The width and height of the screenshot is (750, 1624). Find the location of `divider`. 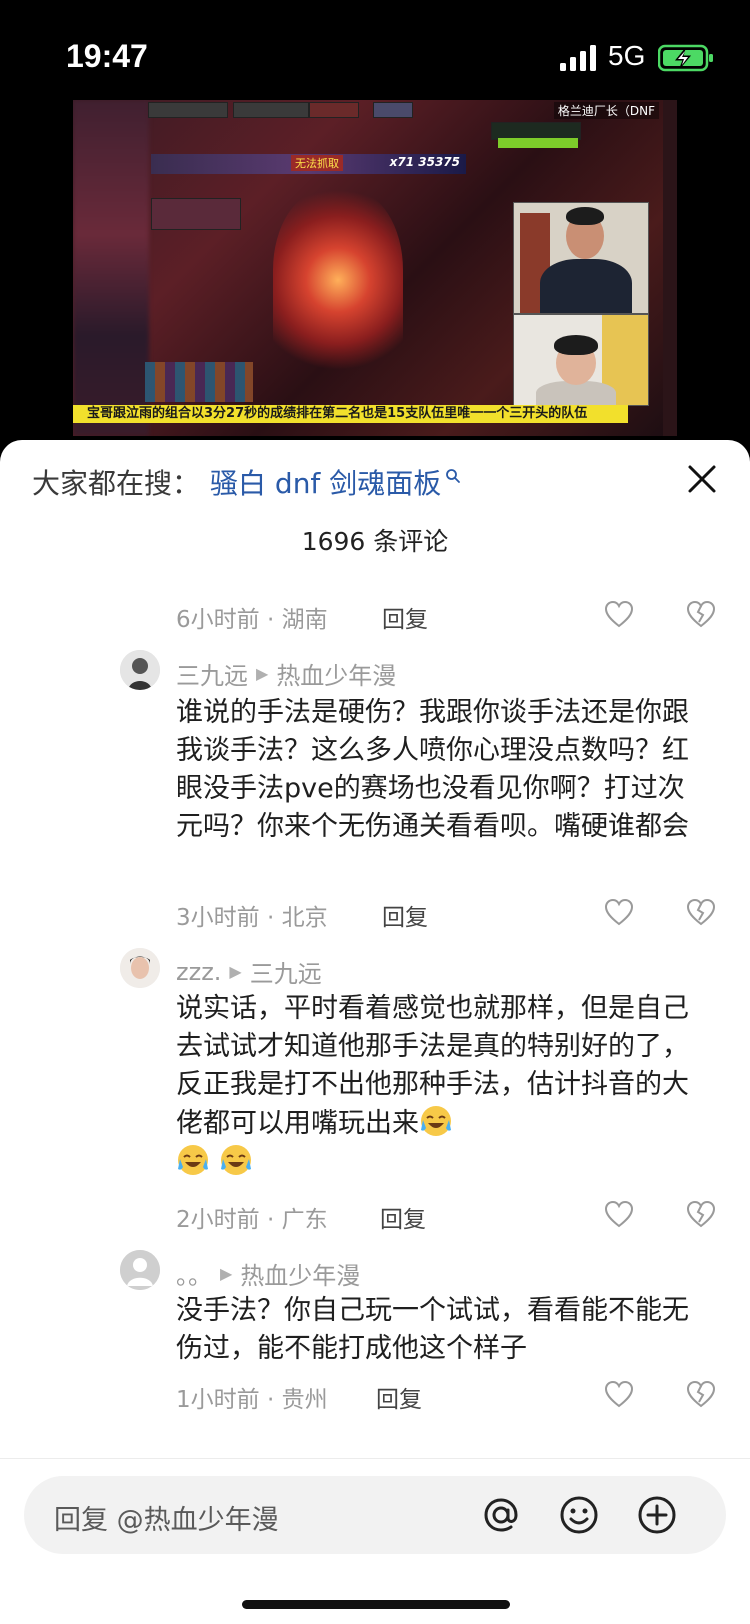

divider is located at coordinates (375, 1458).